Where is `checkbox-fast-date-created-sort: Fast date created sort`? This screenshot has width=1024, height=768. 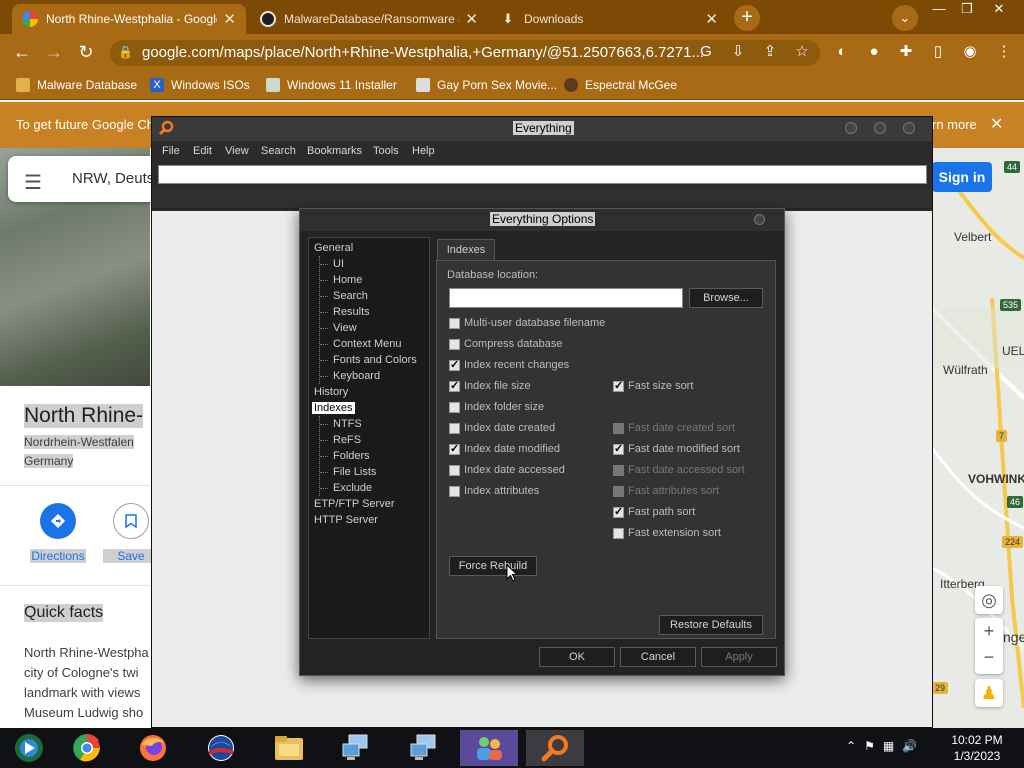
checkbox-fast-date-created-sort: Fast date created sort is located at coordinates (674, 428).